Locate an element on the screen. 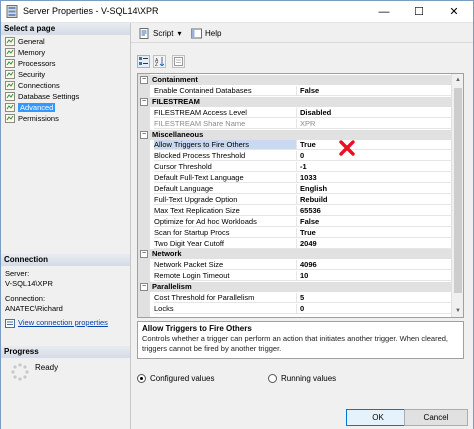  red-x-marker-icon is located at coordinates (347, 148).